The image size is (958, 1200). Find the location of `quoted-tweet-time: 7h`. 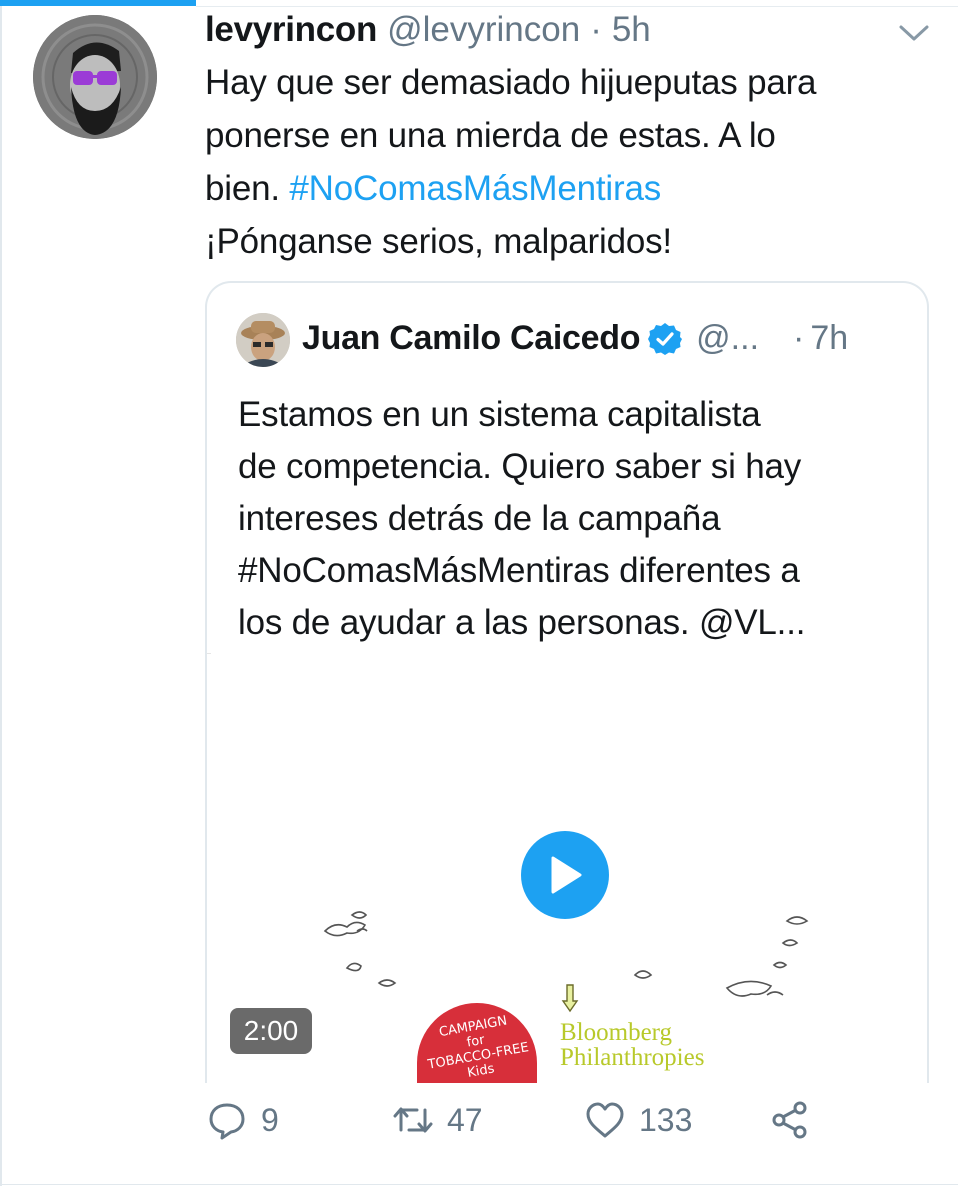

quoted-tweet-time: 7h is located at coordinates (829, 338).